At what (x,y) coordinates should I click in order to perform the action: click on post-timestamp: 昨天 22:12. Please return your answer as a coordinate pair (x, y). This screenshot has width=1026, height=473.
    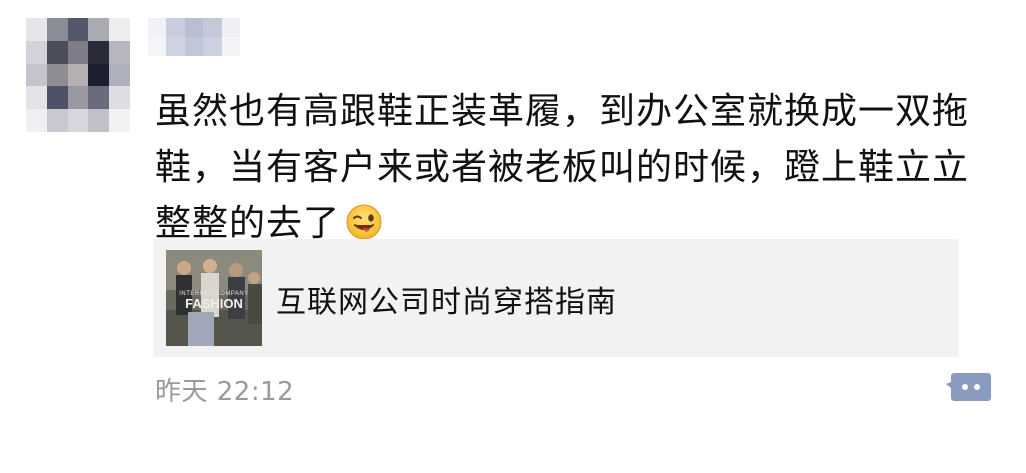
    Looking at the image, I should click on (225, 392).